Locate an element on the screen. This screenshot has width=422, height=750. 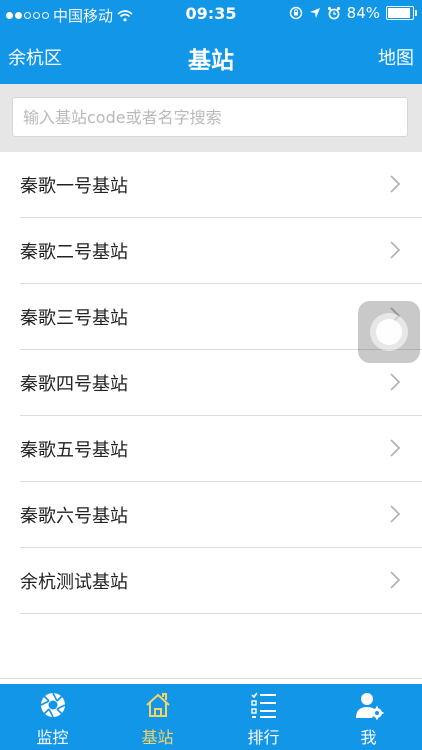
user-settings-icon is located at coordinates (370, 706).